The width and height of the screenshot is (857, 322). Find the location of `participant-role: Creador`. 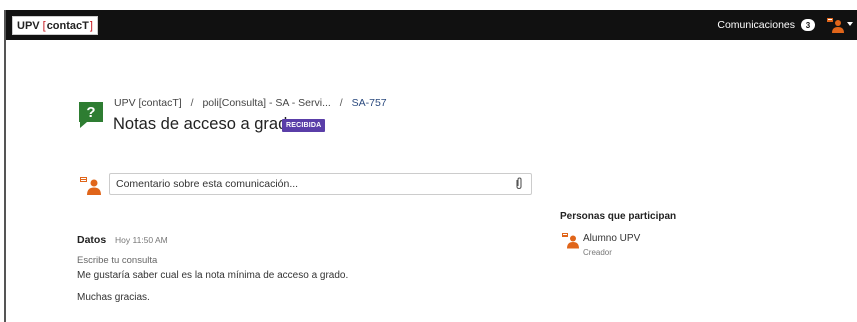

participant-role: Creador is located at coordinates (597, 252).